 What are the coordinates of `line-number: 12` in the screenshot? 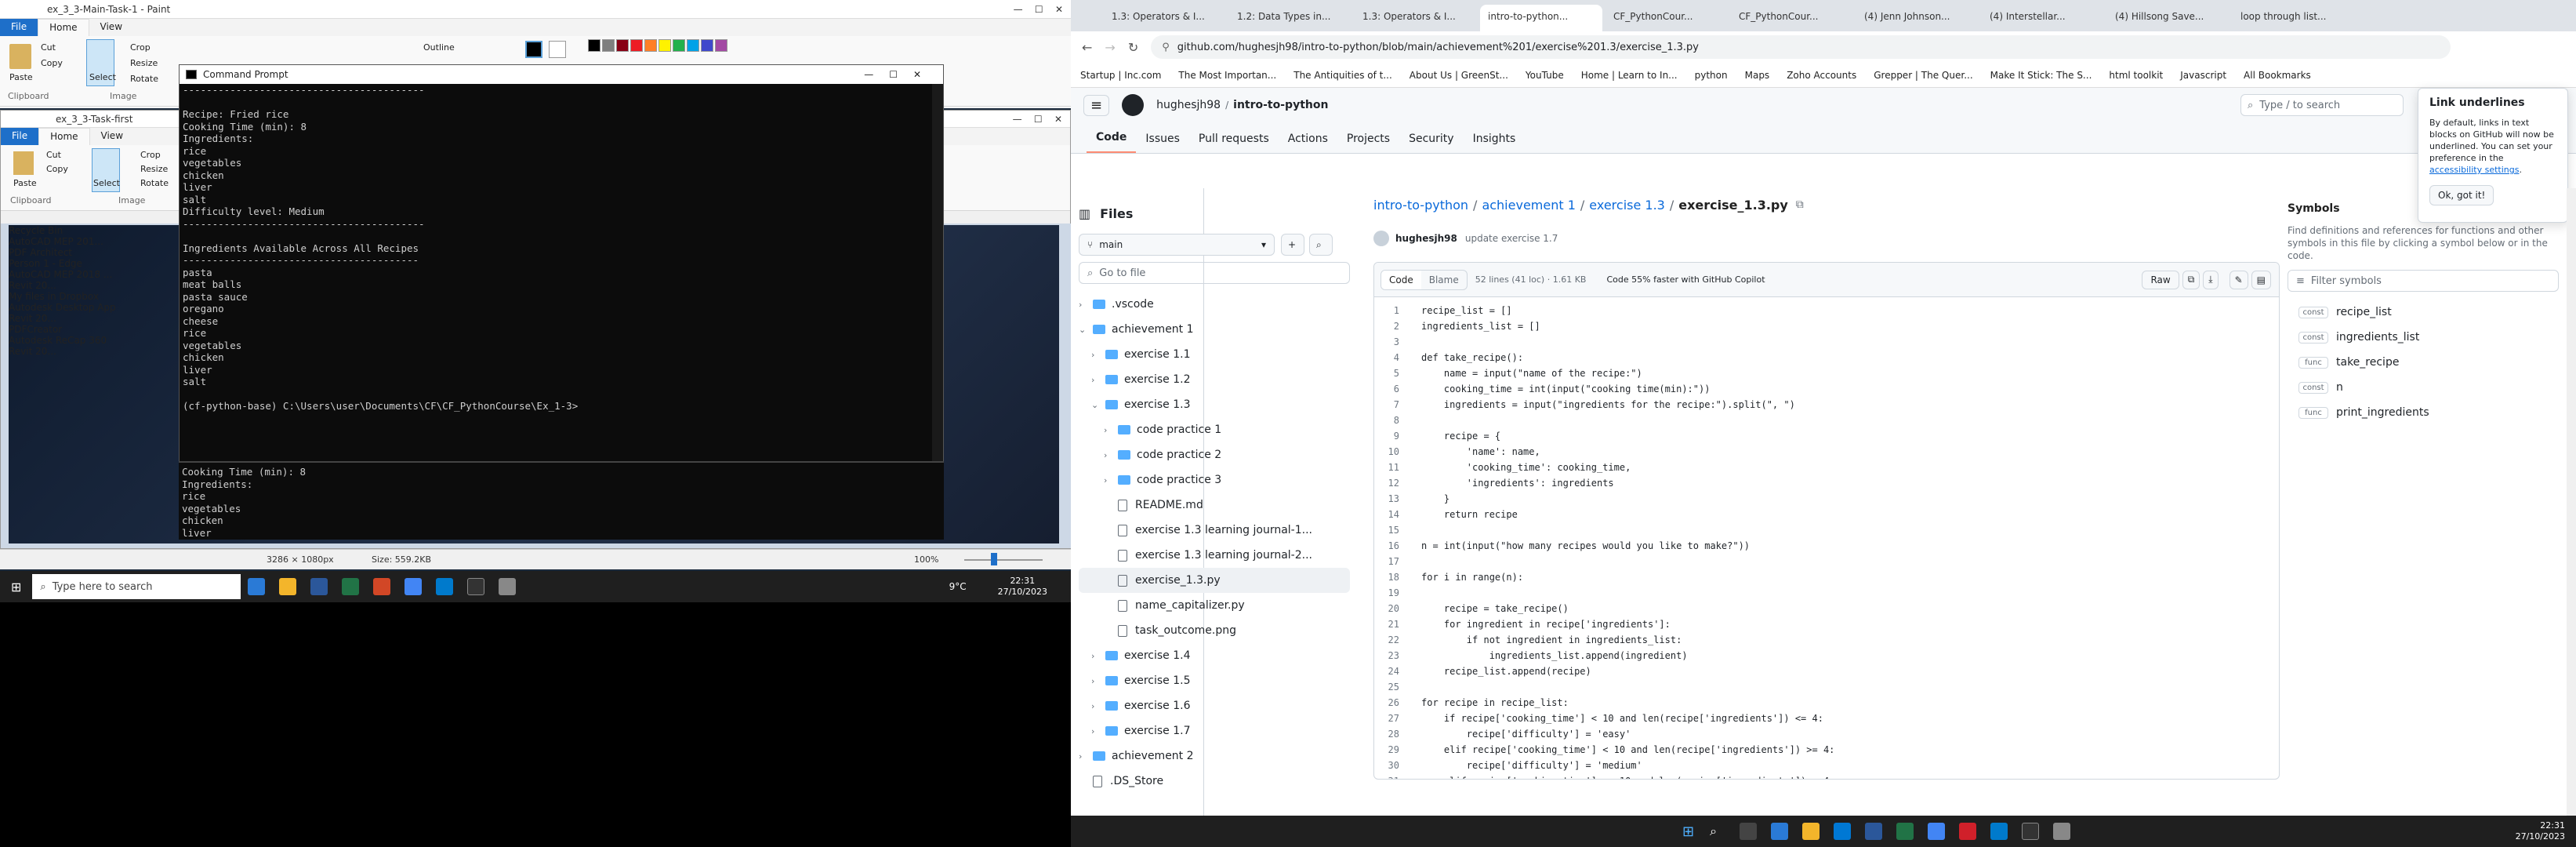 It's located at (1398, 485).